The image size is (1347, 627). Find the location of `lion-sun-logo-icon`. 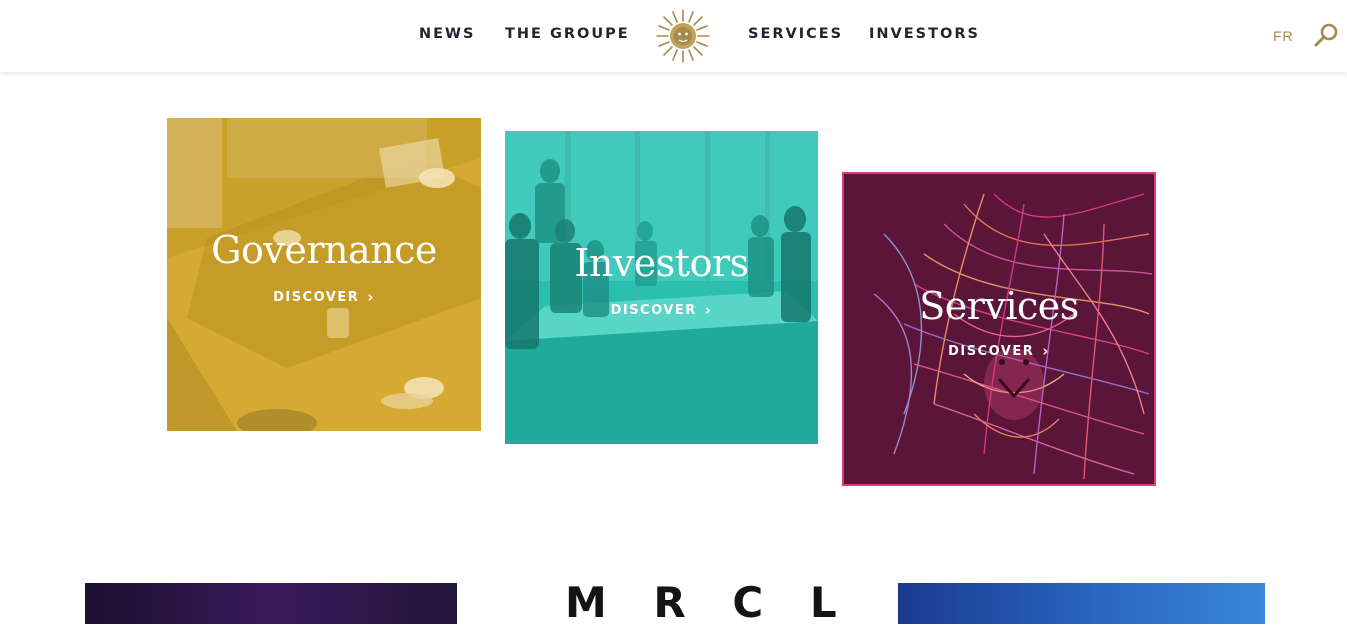

lion-sun-logo-icon is located at coordinates (683, 36).